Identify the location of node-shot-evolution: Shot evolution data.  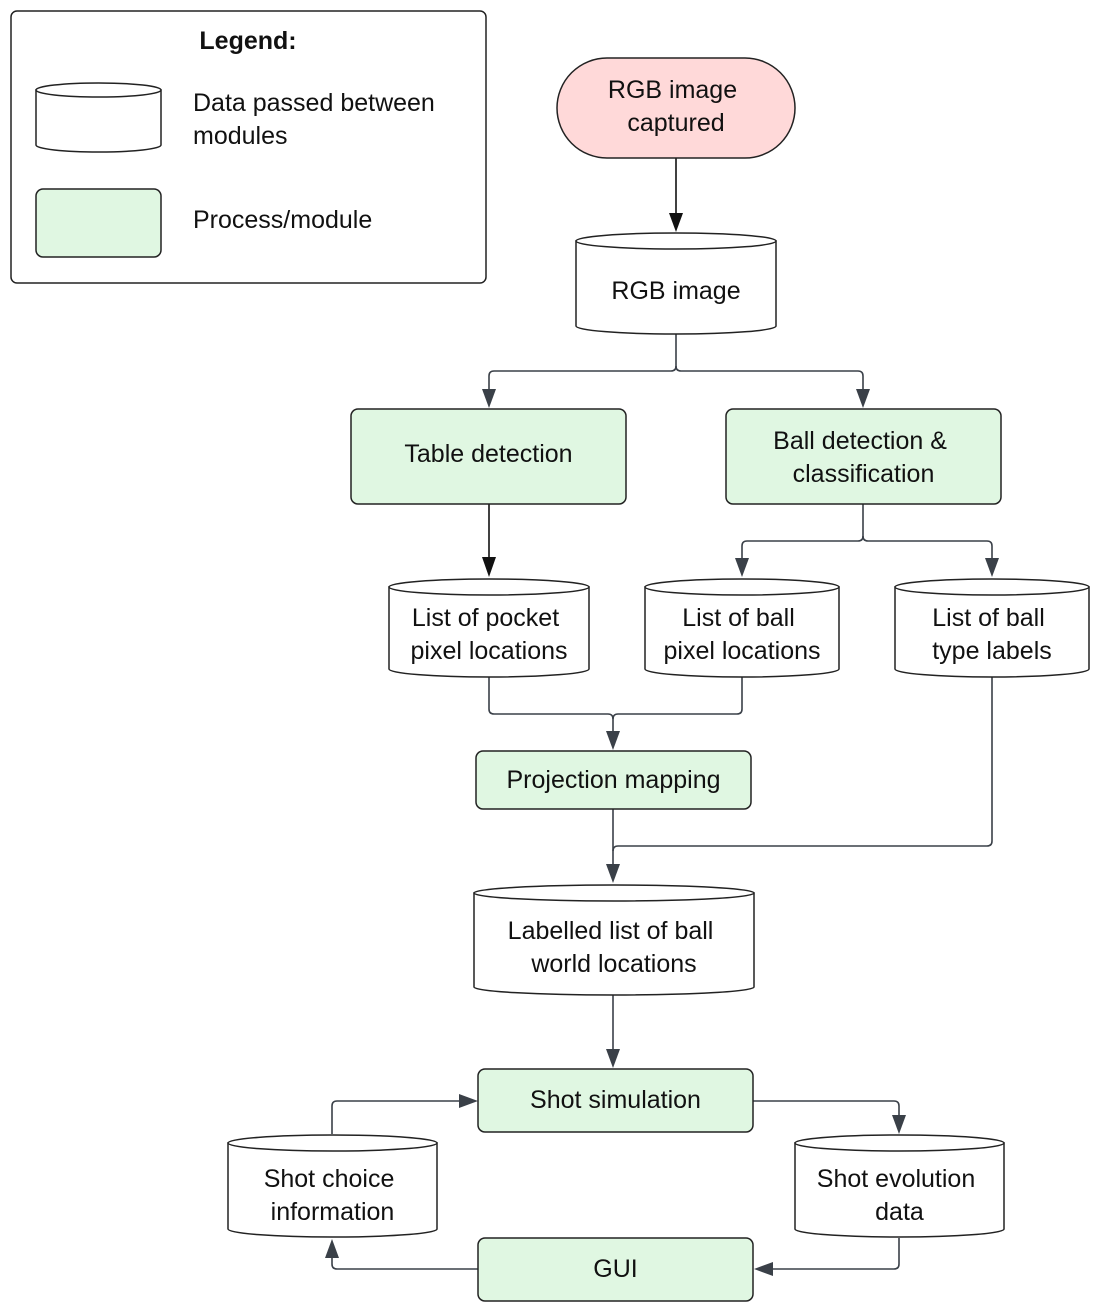
(899, 1186).